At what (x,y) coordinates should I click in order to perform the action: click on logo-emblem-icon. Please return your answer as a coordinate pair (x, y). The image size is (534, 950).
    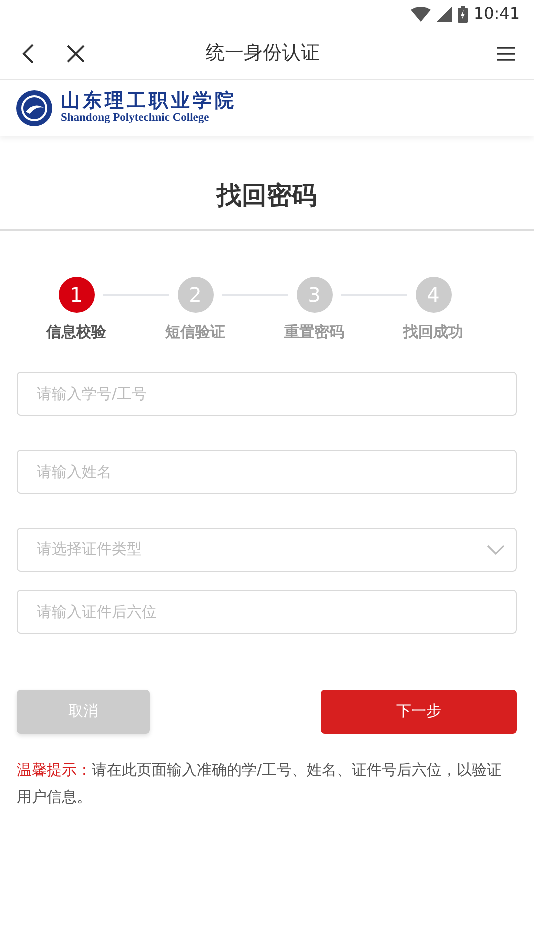
    Looking at the image, I should click on (34, 108).